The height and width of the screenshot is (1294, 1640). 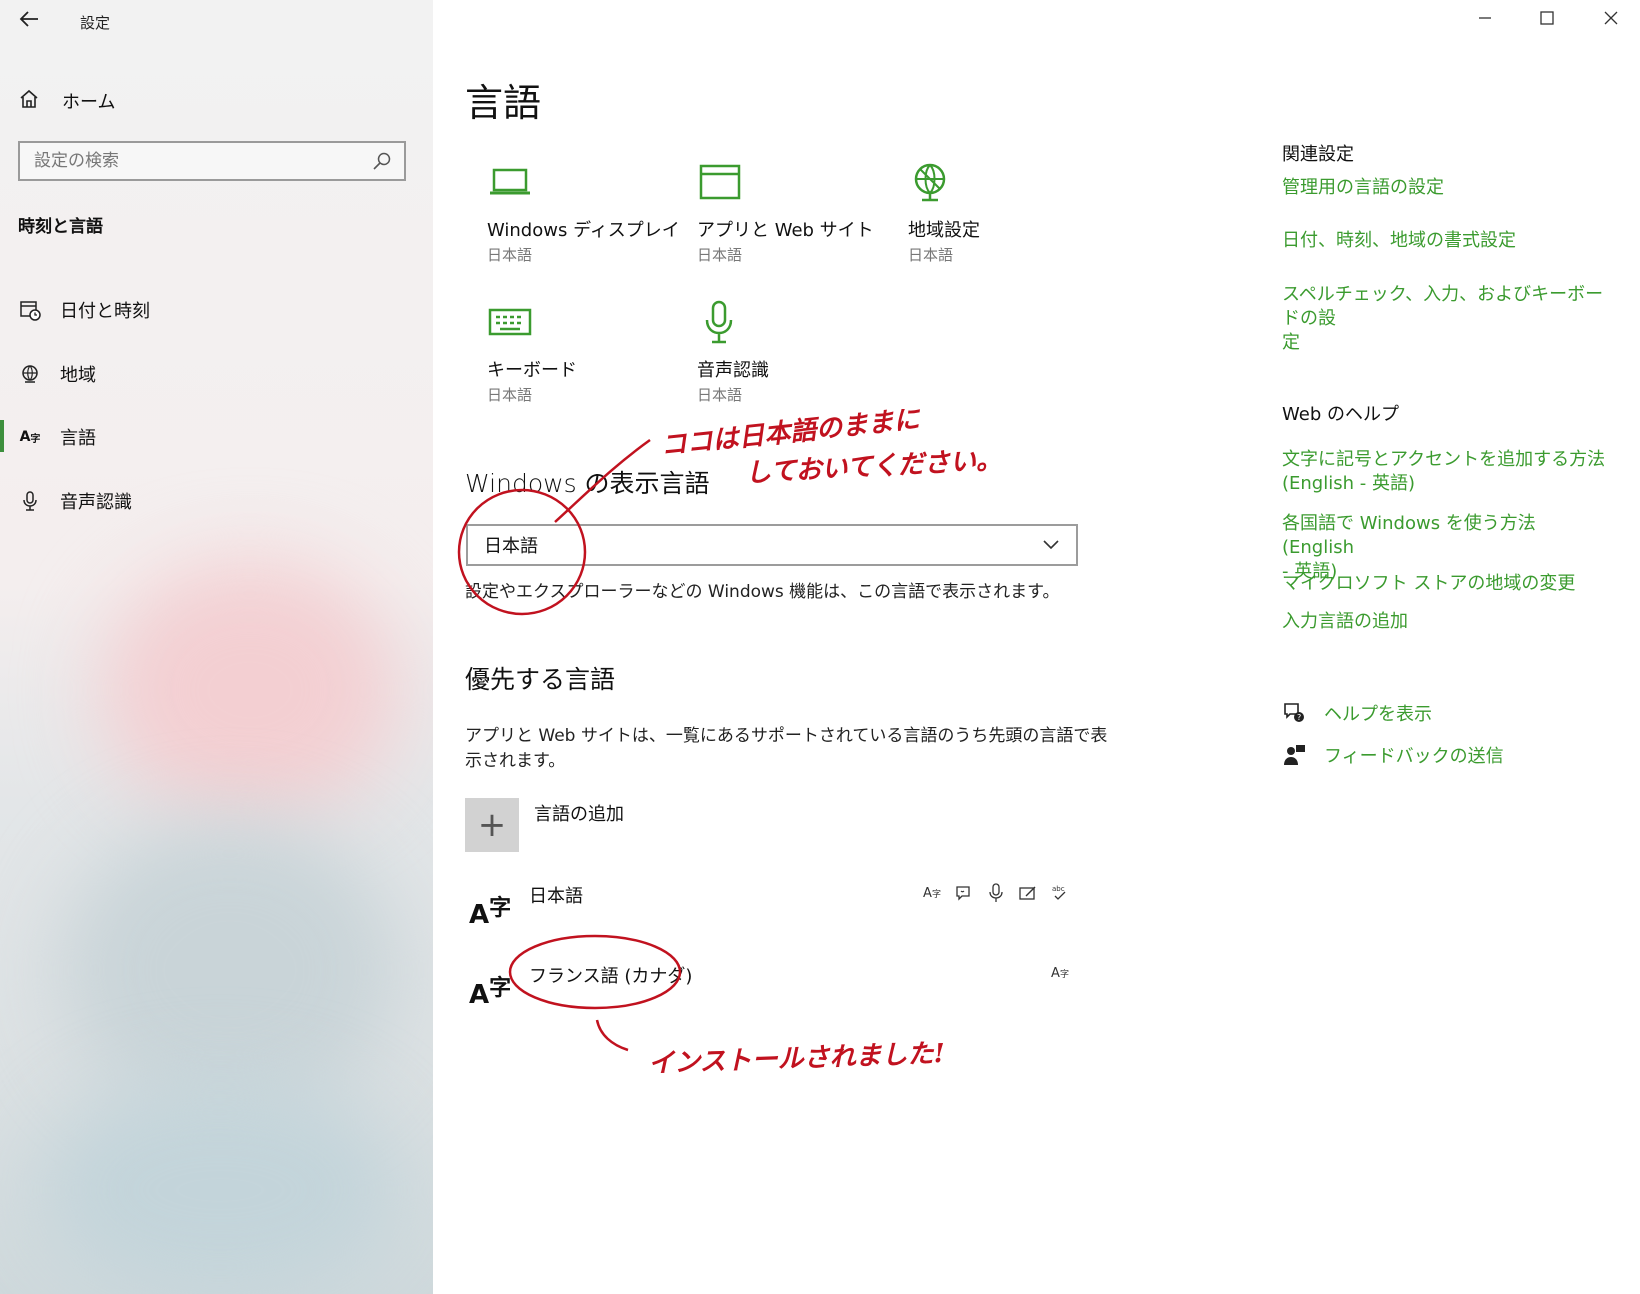 What do you see at coordinates (1447, 241) in the screenshot?
I see `link-date-time-region-format: 日付、時刻、地域の書式設定` at bounding box center [1447, 241].